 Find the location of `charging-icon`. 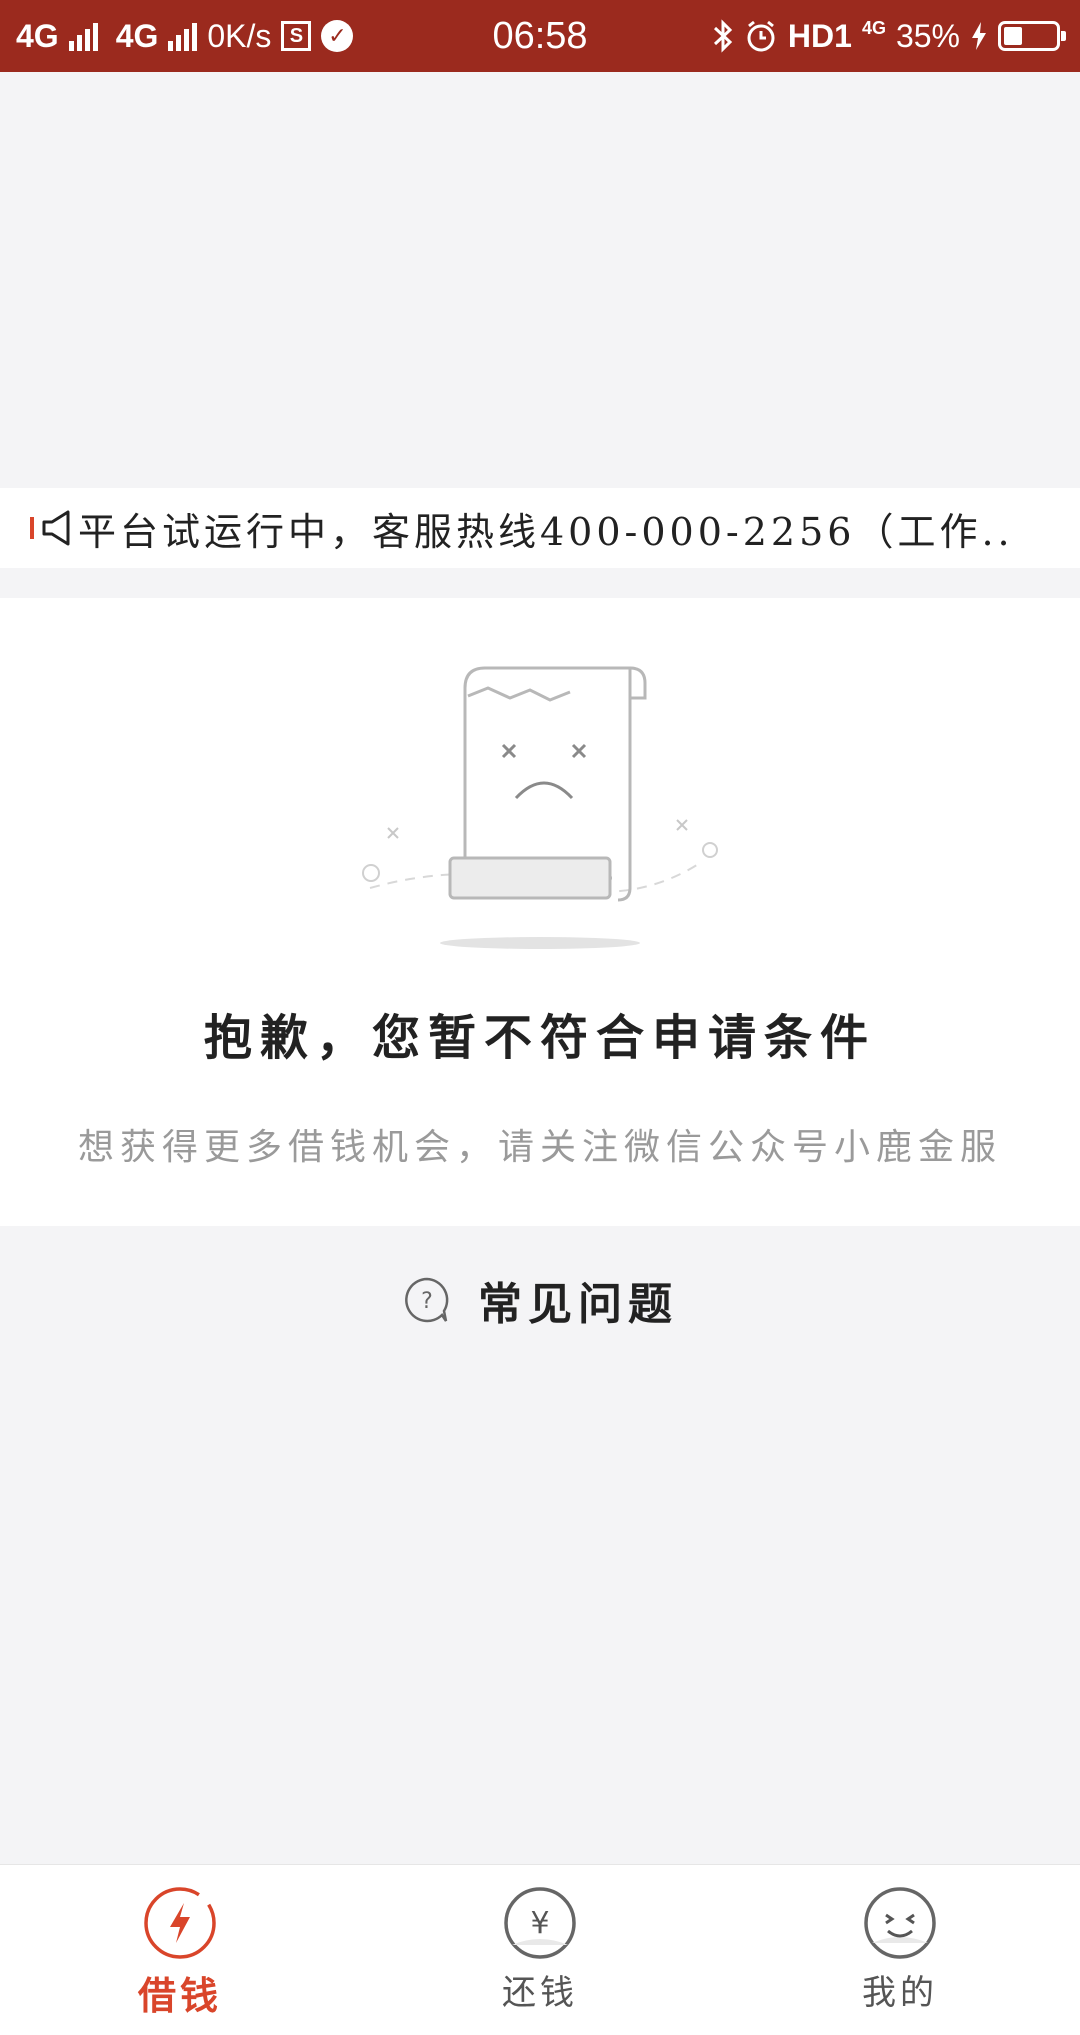

charging-icon is located at coordinates (979, 36).